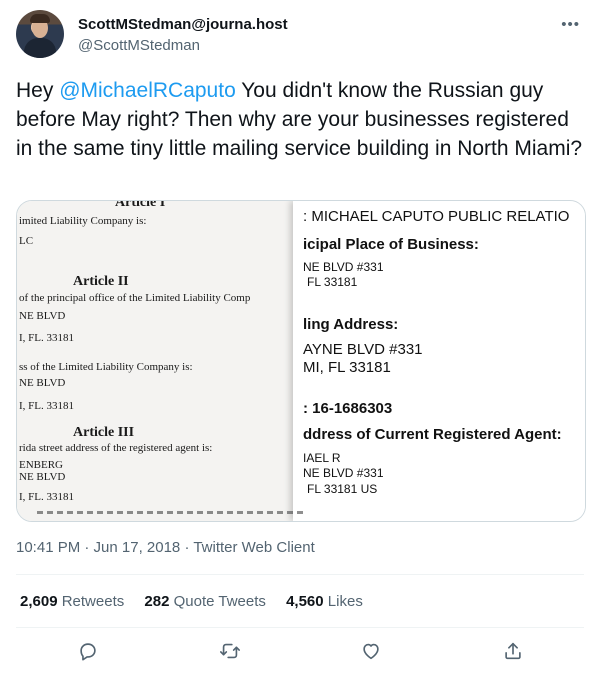 This screenshot has height=676, width=600. What do you see at coordinates (104, 432) in the screenshot?
I see `doc-line: Article III` at bounding box center [104, 432].